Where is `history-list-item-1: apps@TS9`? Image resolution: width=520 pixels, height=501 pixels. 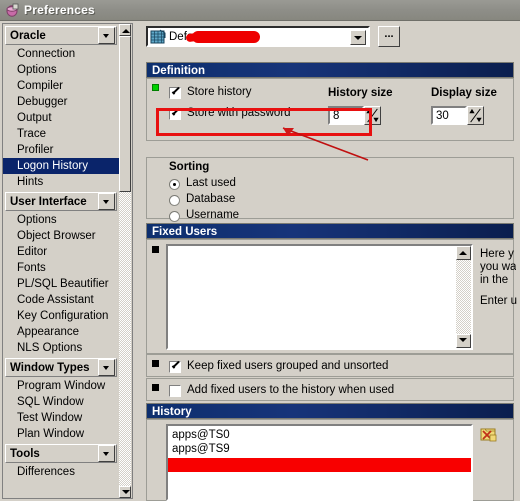
history-list-item-1: apps@TS9 is located at coordinates (319, 449).